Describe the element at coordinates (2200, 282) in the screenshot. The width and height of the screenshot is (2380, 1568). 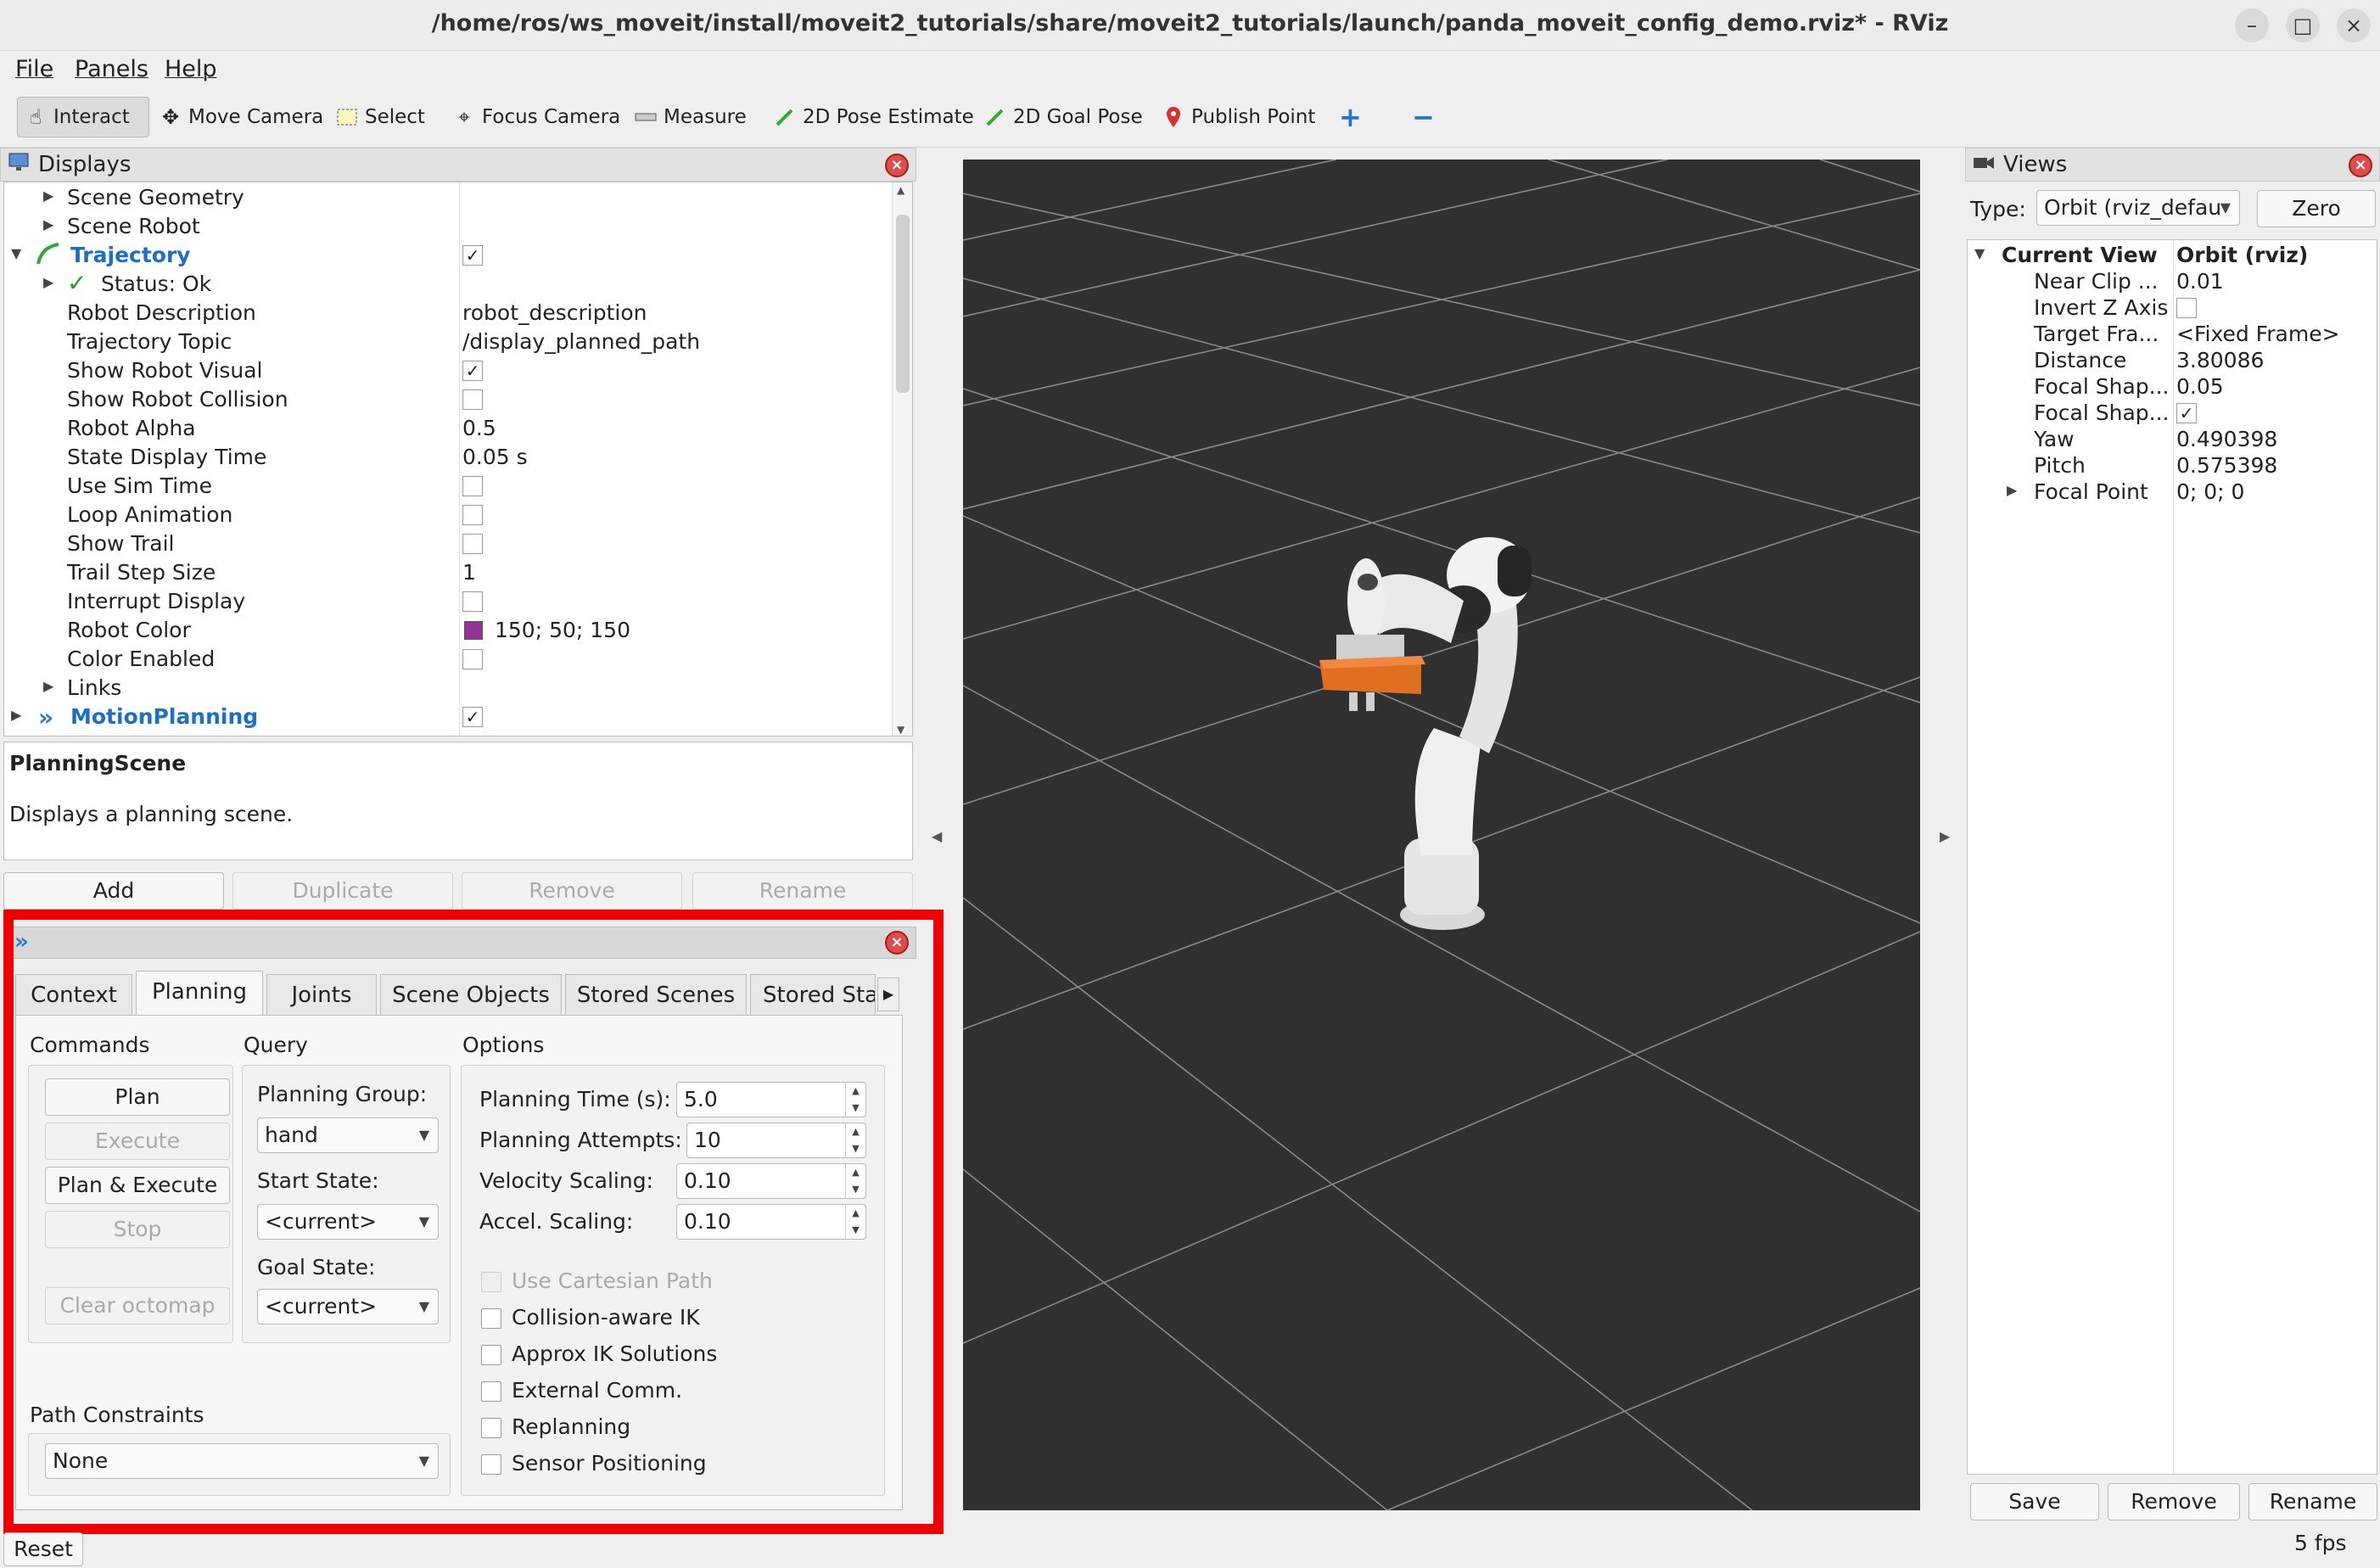
I see `row-value: 0.01` at that location.